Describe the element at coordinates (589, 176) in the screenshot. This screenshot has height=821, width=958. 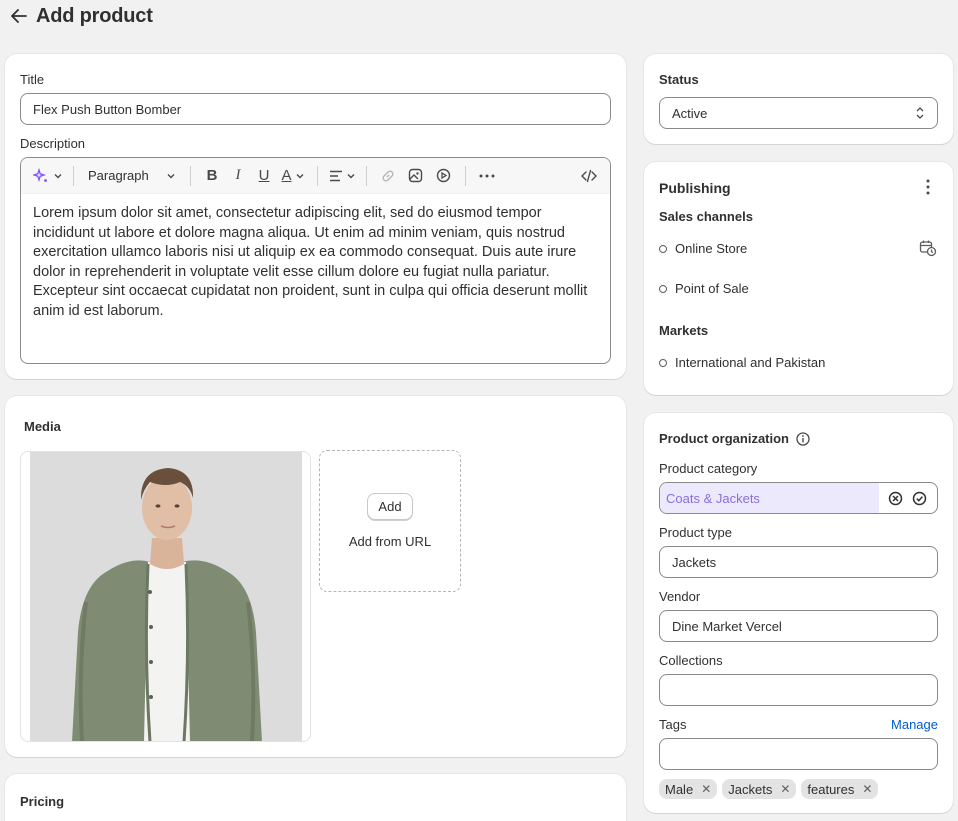
I see `code-view-icon` at that location.